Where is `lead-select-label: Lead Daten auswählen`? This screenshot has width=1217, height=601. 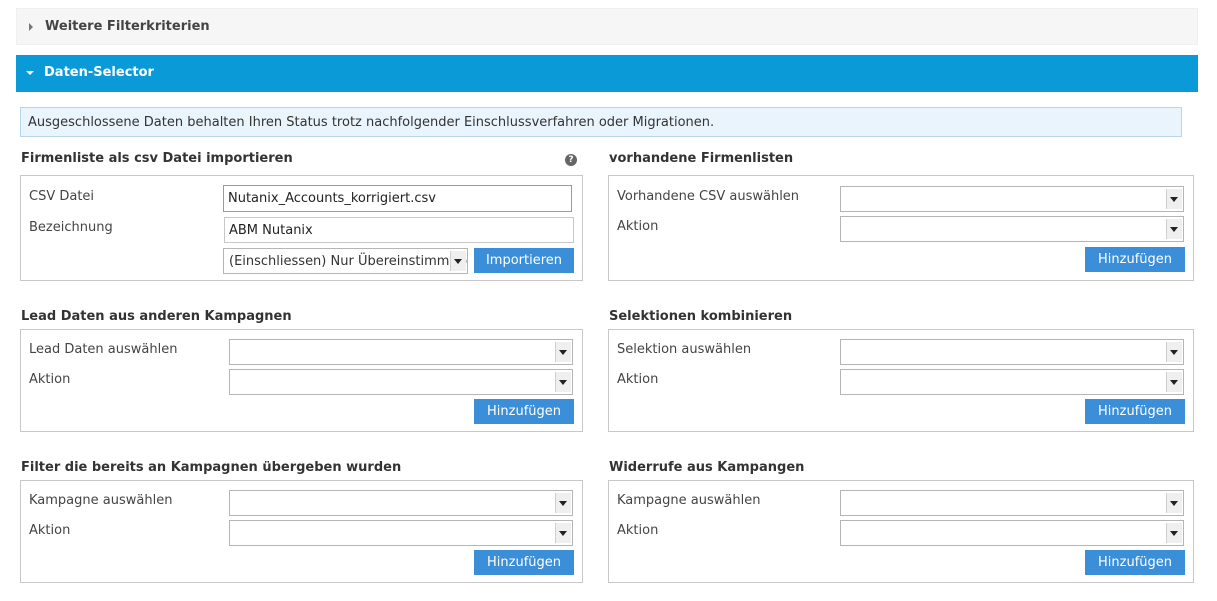
lead-select-label: Lead Daten auswählen is located at coordinates (103, 349).